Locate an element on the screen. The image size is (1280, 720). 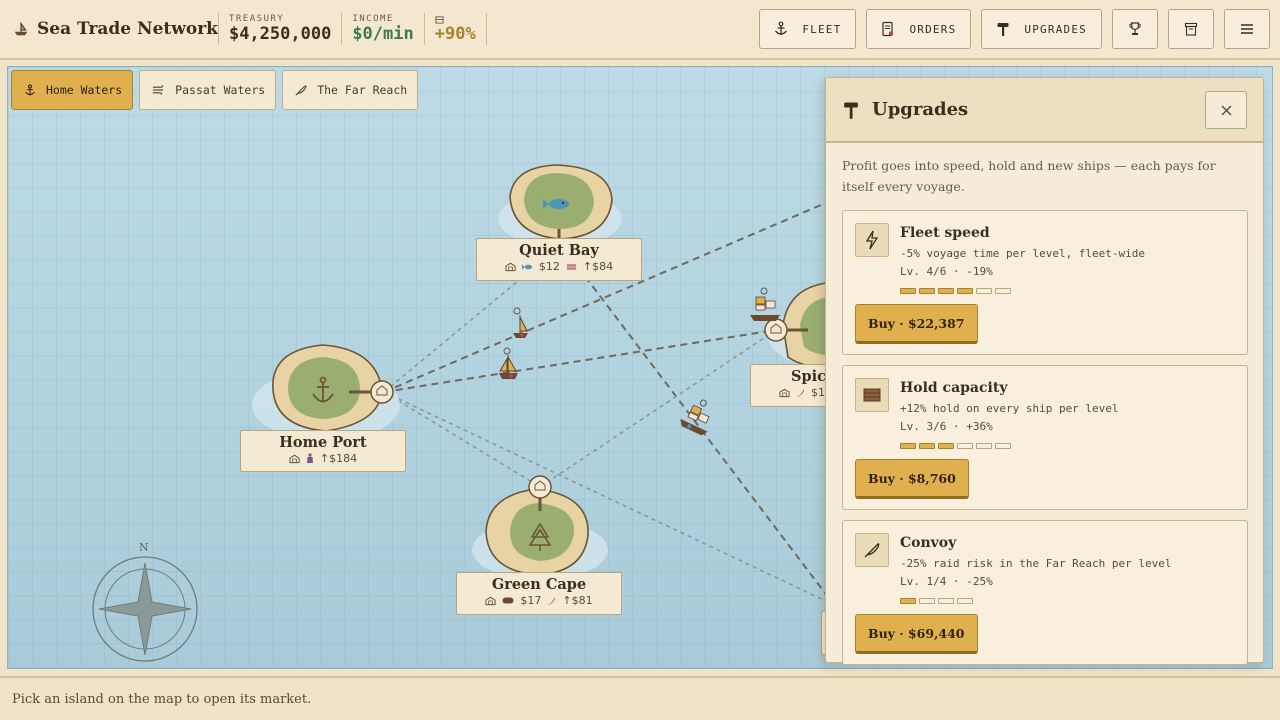
buy-fleet-speed-button: Buy · $22,387 is located at coordinates (916, 324).